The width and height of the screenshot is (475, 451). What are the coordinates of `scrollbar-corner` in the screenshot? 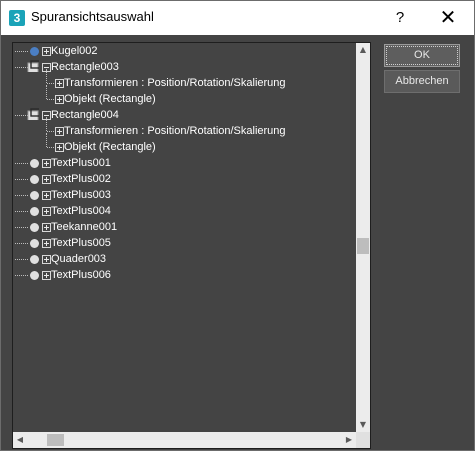 It's located at (363, 440).